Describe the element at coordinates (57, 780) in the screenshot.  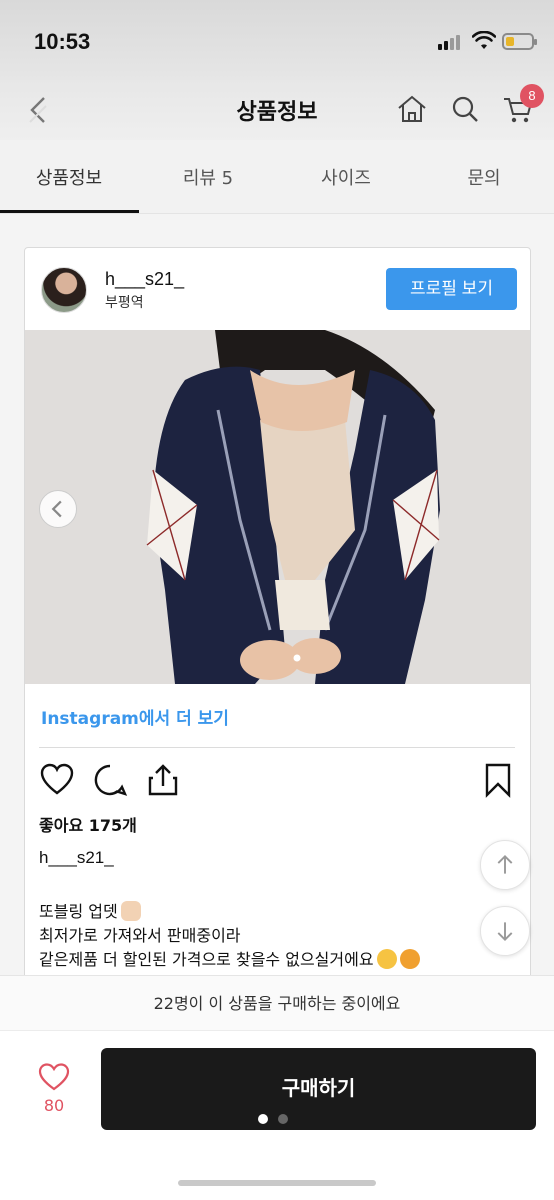
I see `heart-icon` at that location.